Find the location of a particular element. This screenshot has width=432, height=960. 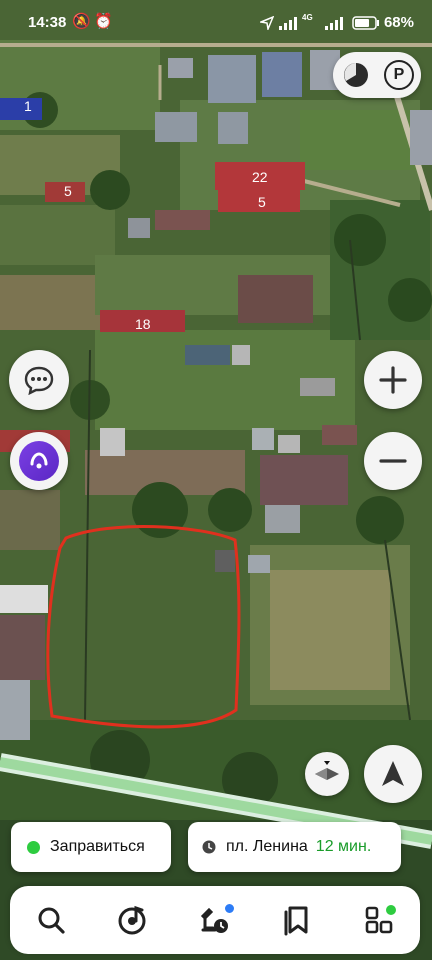

refuel-label: Заправиться is located at coordinates (97, 846).